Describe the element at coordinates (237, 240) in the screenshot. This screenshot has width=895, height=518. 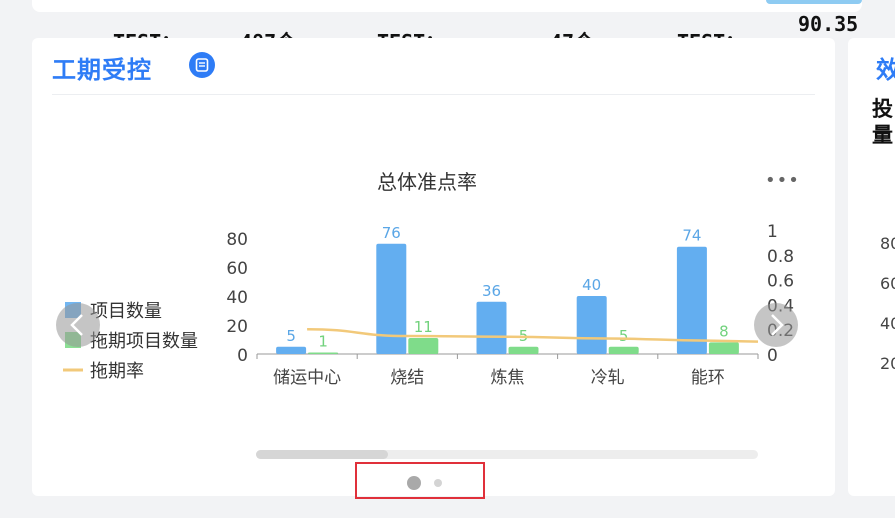
I see `y-left-tick-label: 80` at that location.